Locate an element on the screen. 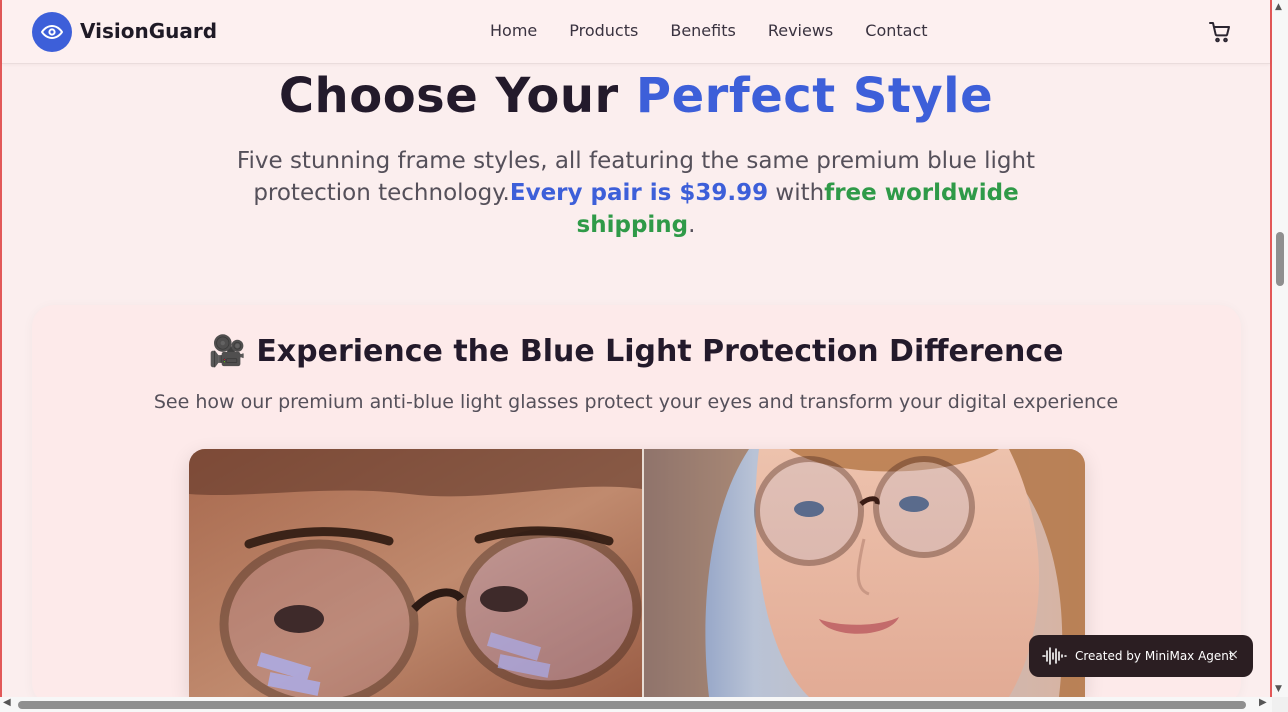 Image resolution: width=1288 pixels, height=712 pixels. scroll-left-arrow-icon: ◀ is located at coordinates (7, 702).